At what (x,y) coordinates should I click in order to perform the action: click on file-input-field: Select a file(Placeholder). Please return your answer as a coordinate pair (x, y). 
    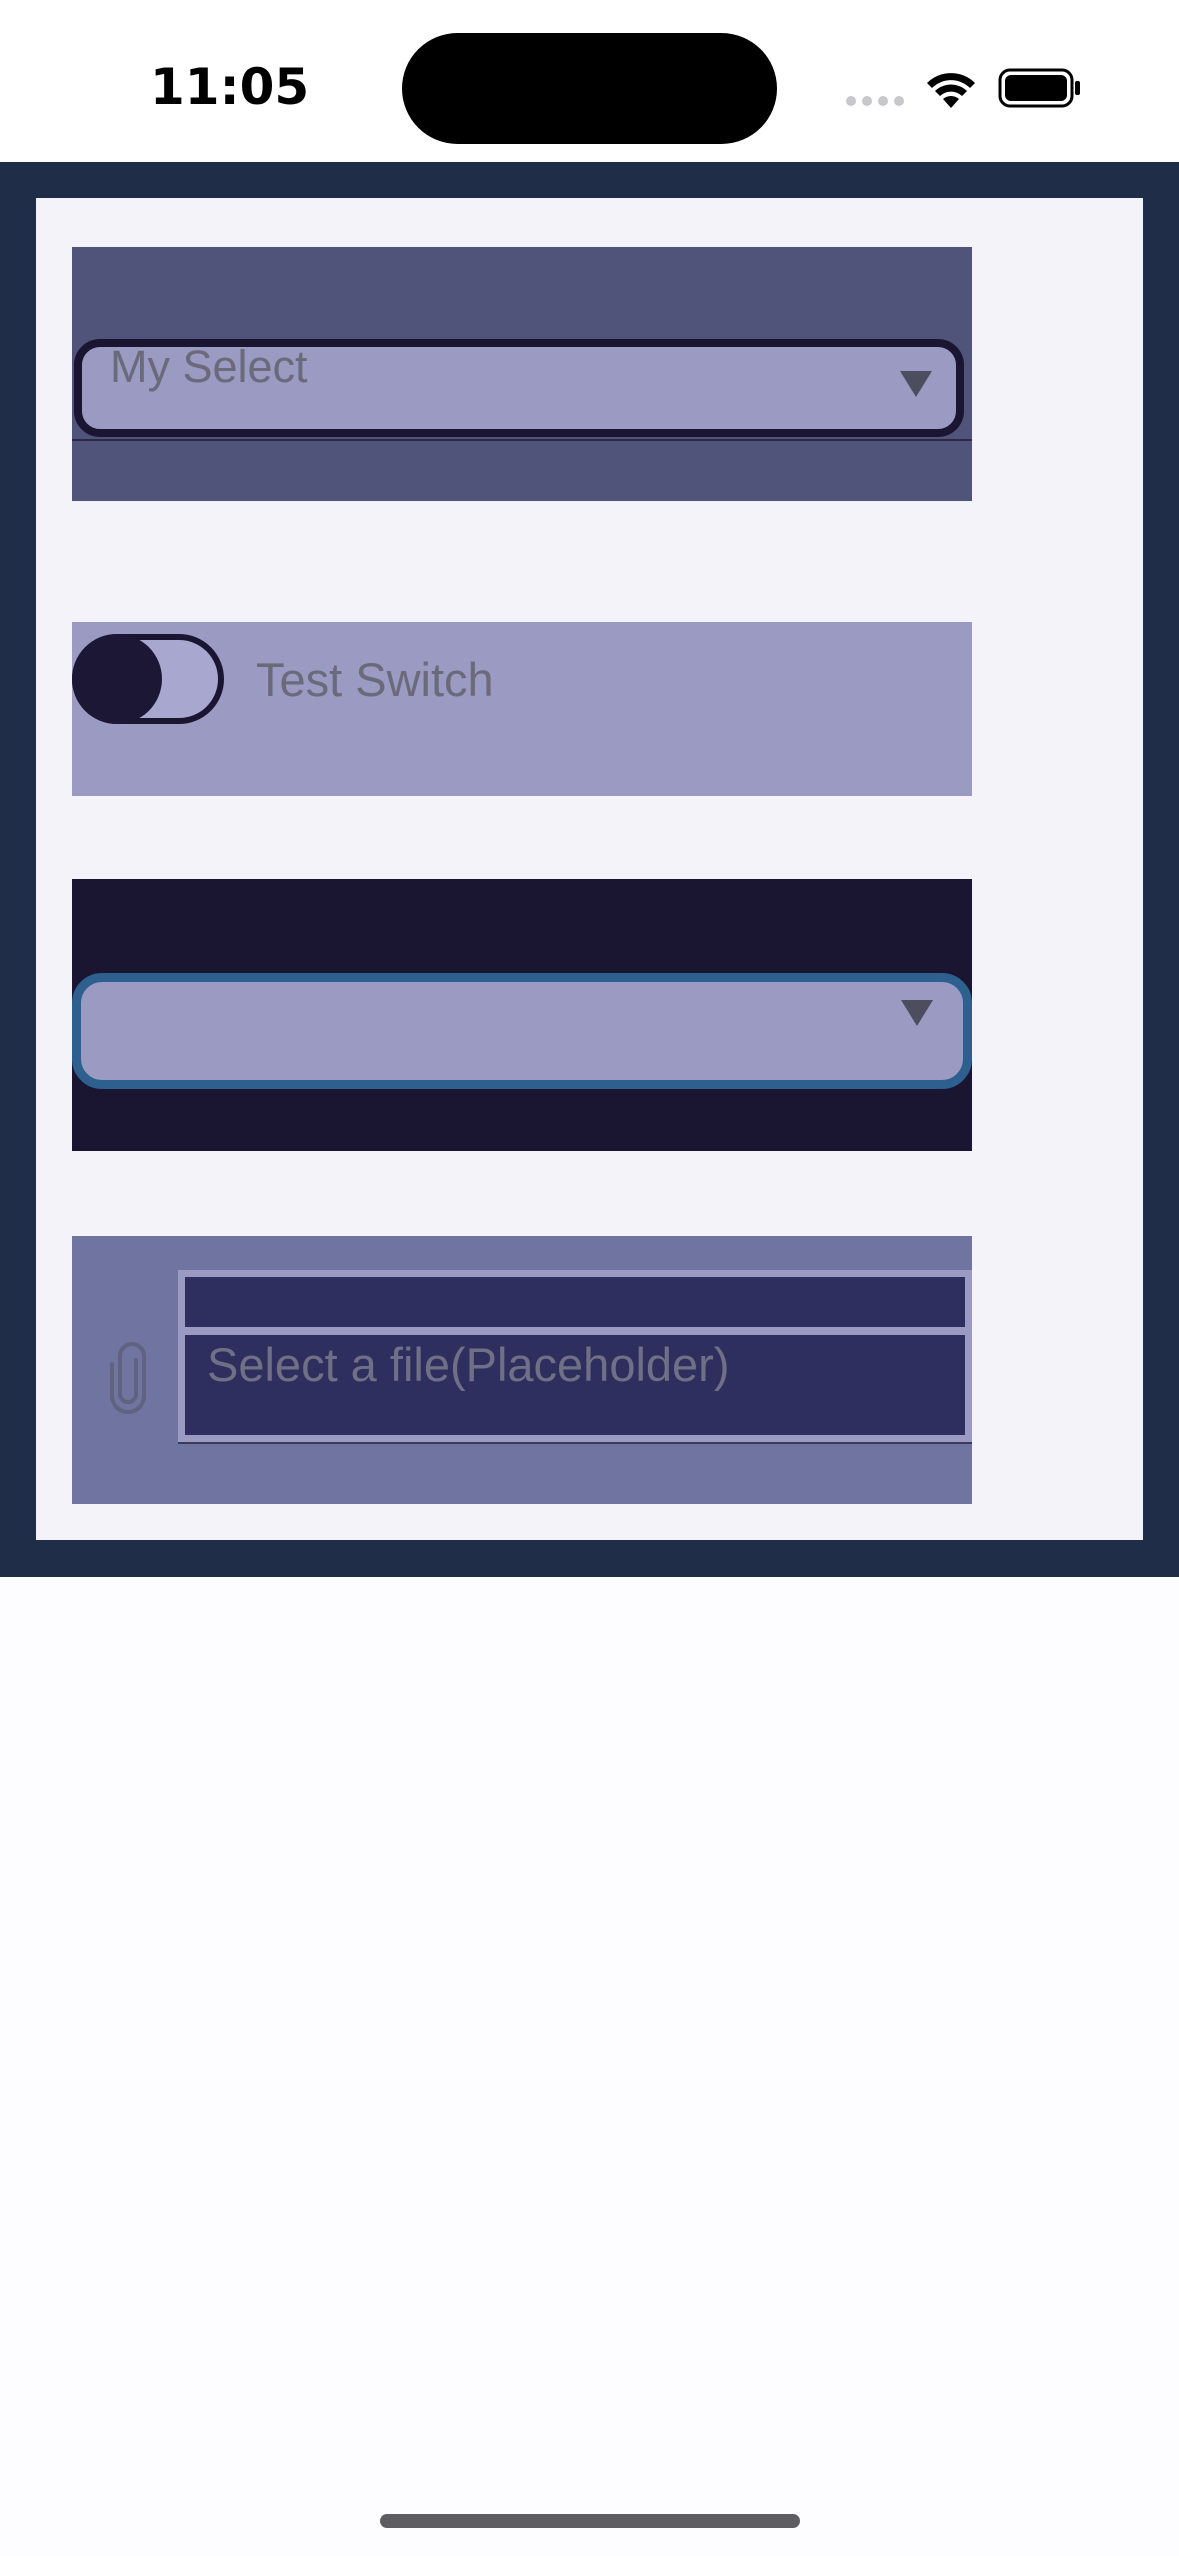
    Looking at the image, I should click on (575, 1356).